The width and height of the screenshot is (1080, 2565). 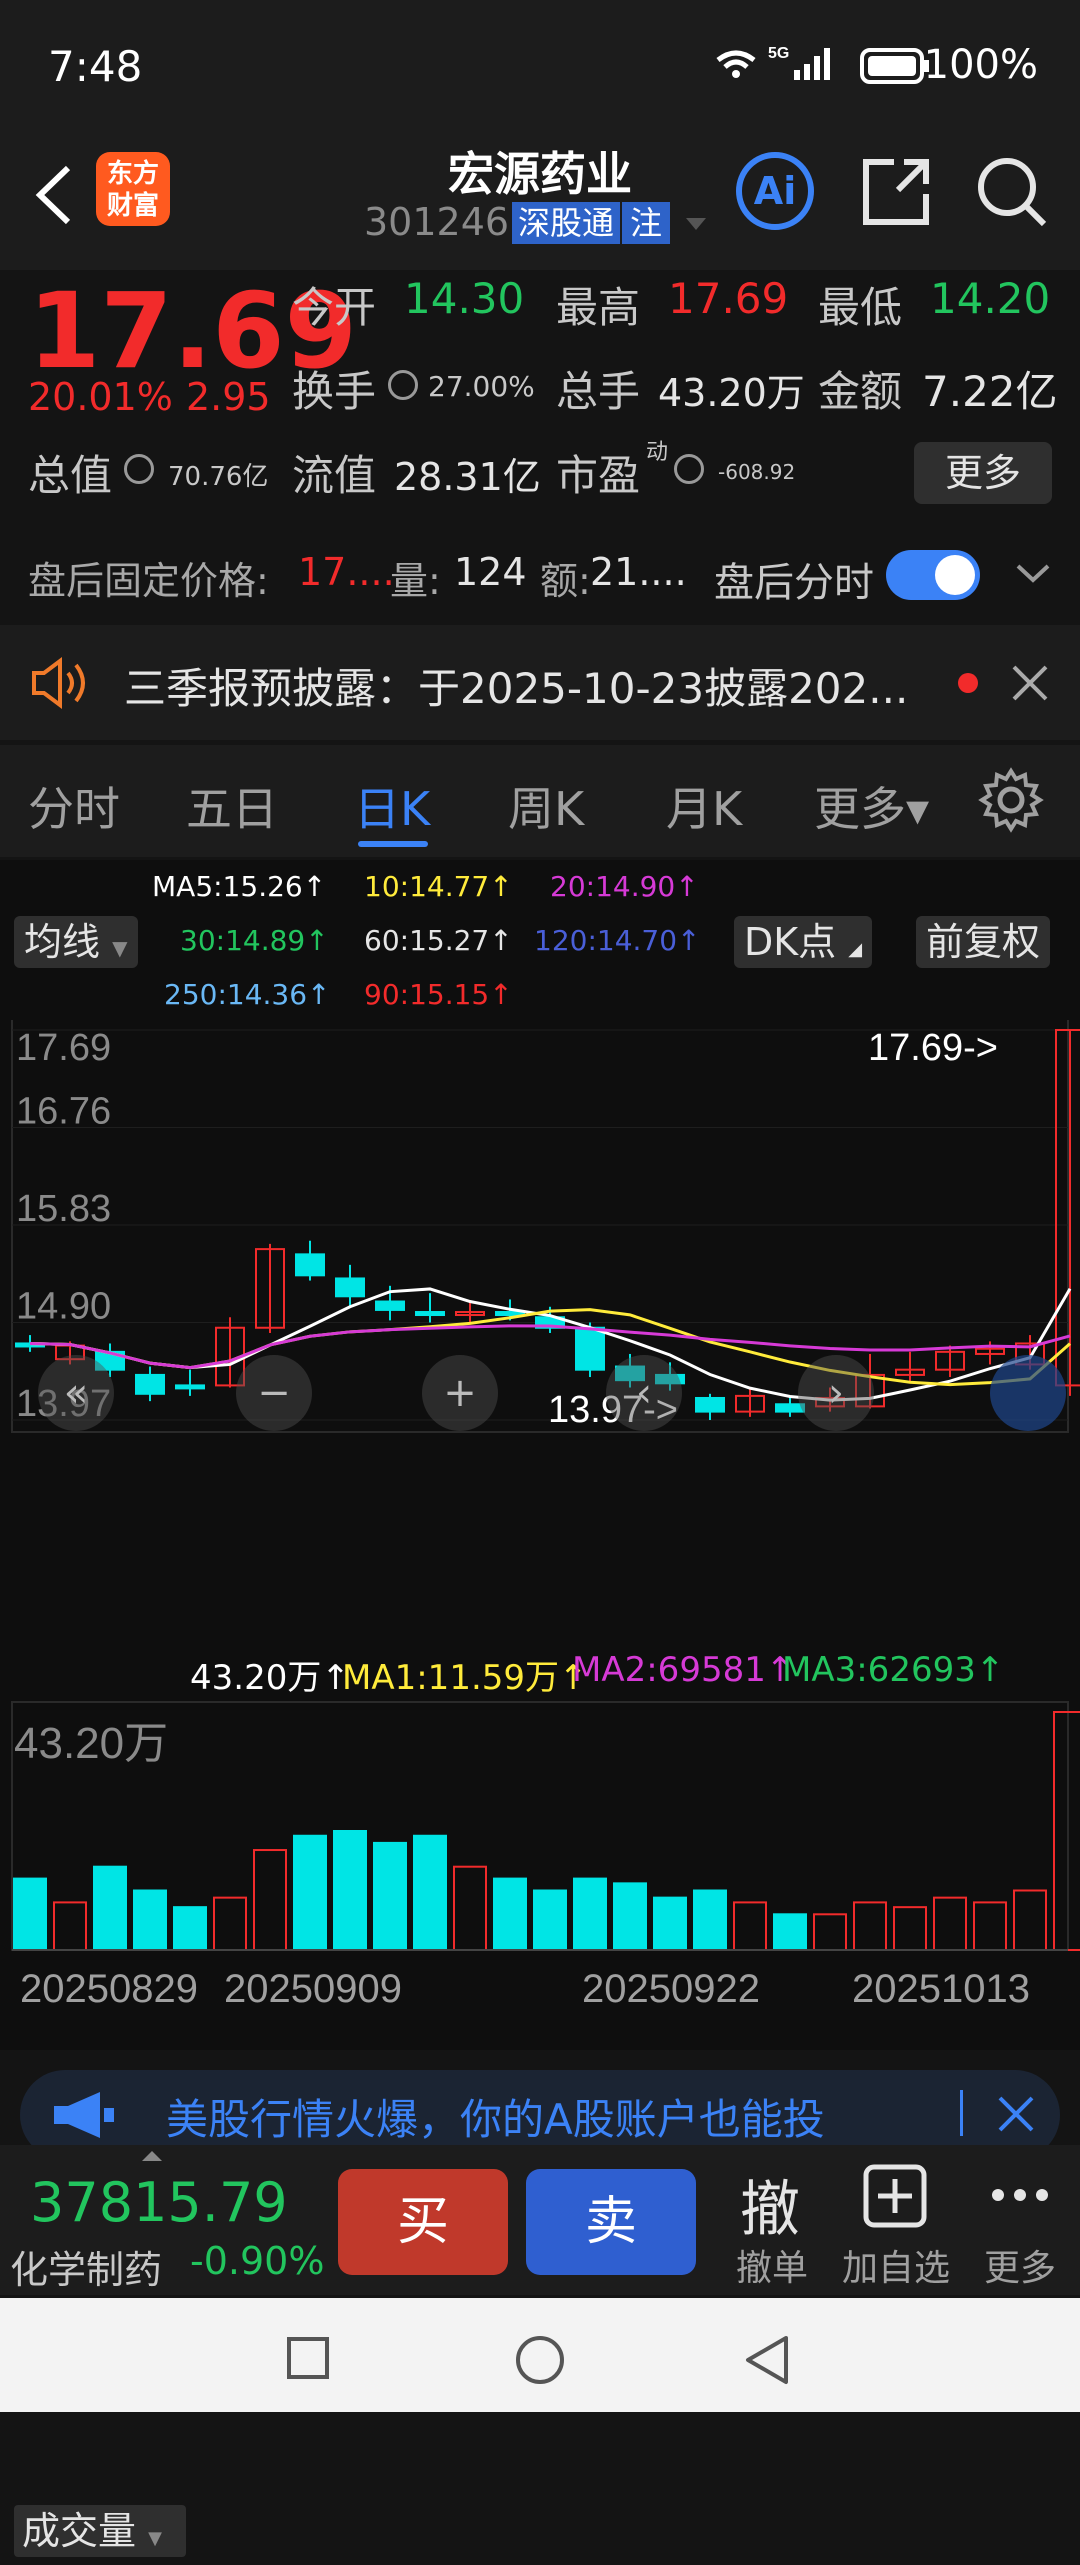 I want to click on ma60-value: 60:15.27↑, so click(x=438, y=940).